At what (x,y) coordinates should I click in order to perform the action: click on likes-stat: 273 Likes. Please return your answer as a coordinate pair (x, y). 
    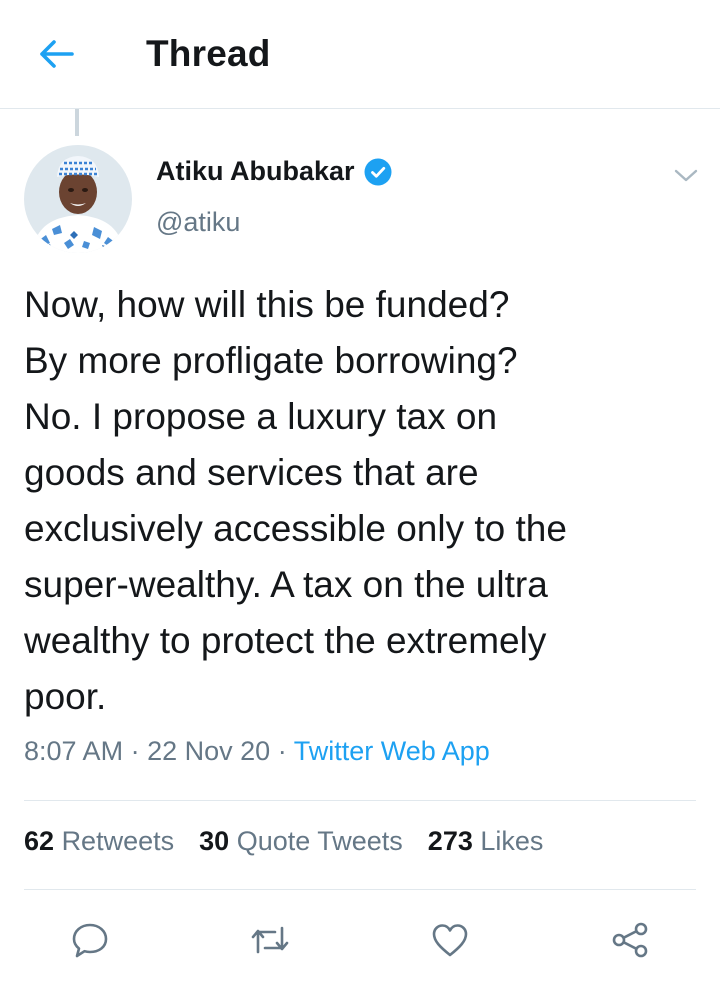
    Looking at the image, I should click on (486, 841).